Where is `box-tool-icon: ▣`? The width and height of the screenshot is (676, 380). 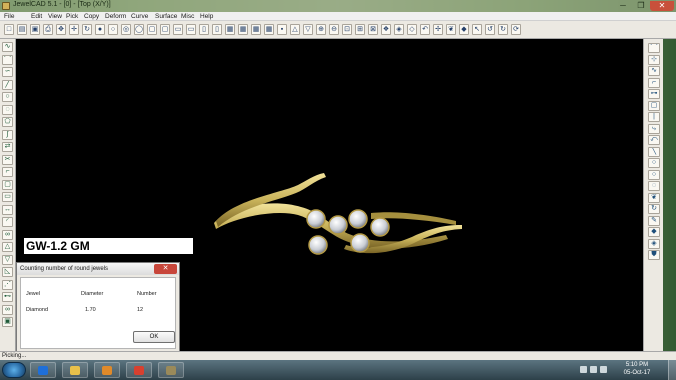 box-tool-icon: ▣ is located at coordinates (7, 322).